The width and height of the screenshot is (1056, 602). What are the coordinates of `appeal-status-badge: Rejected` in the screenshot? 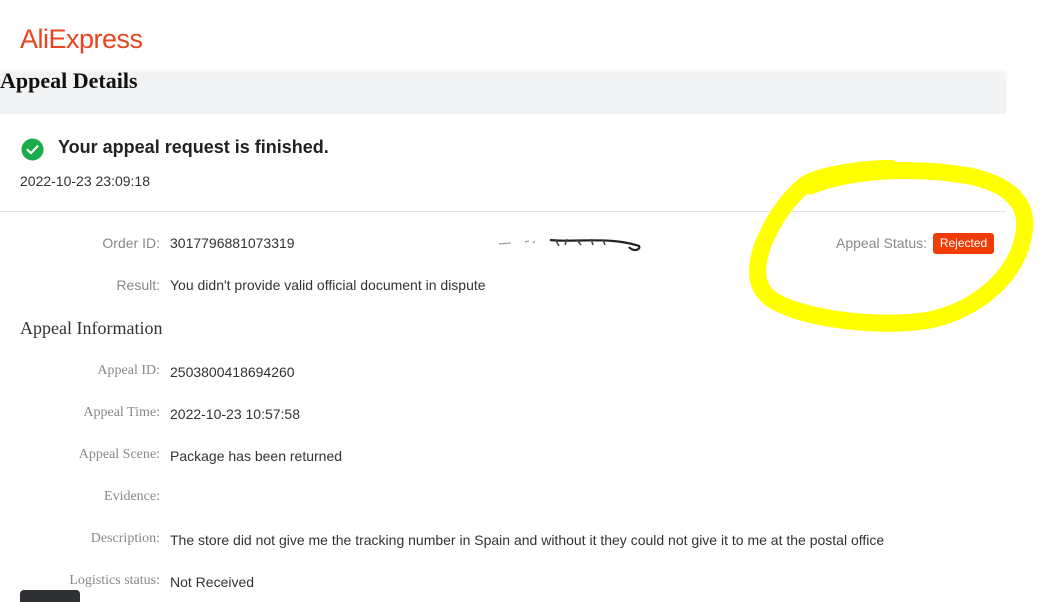 It's located at (963, 243).